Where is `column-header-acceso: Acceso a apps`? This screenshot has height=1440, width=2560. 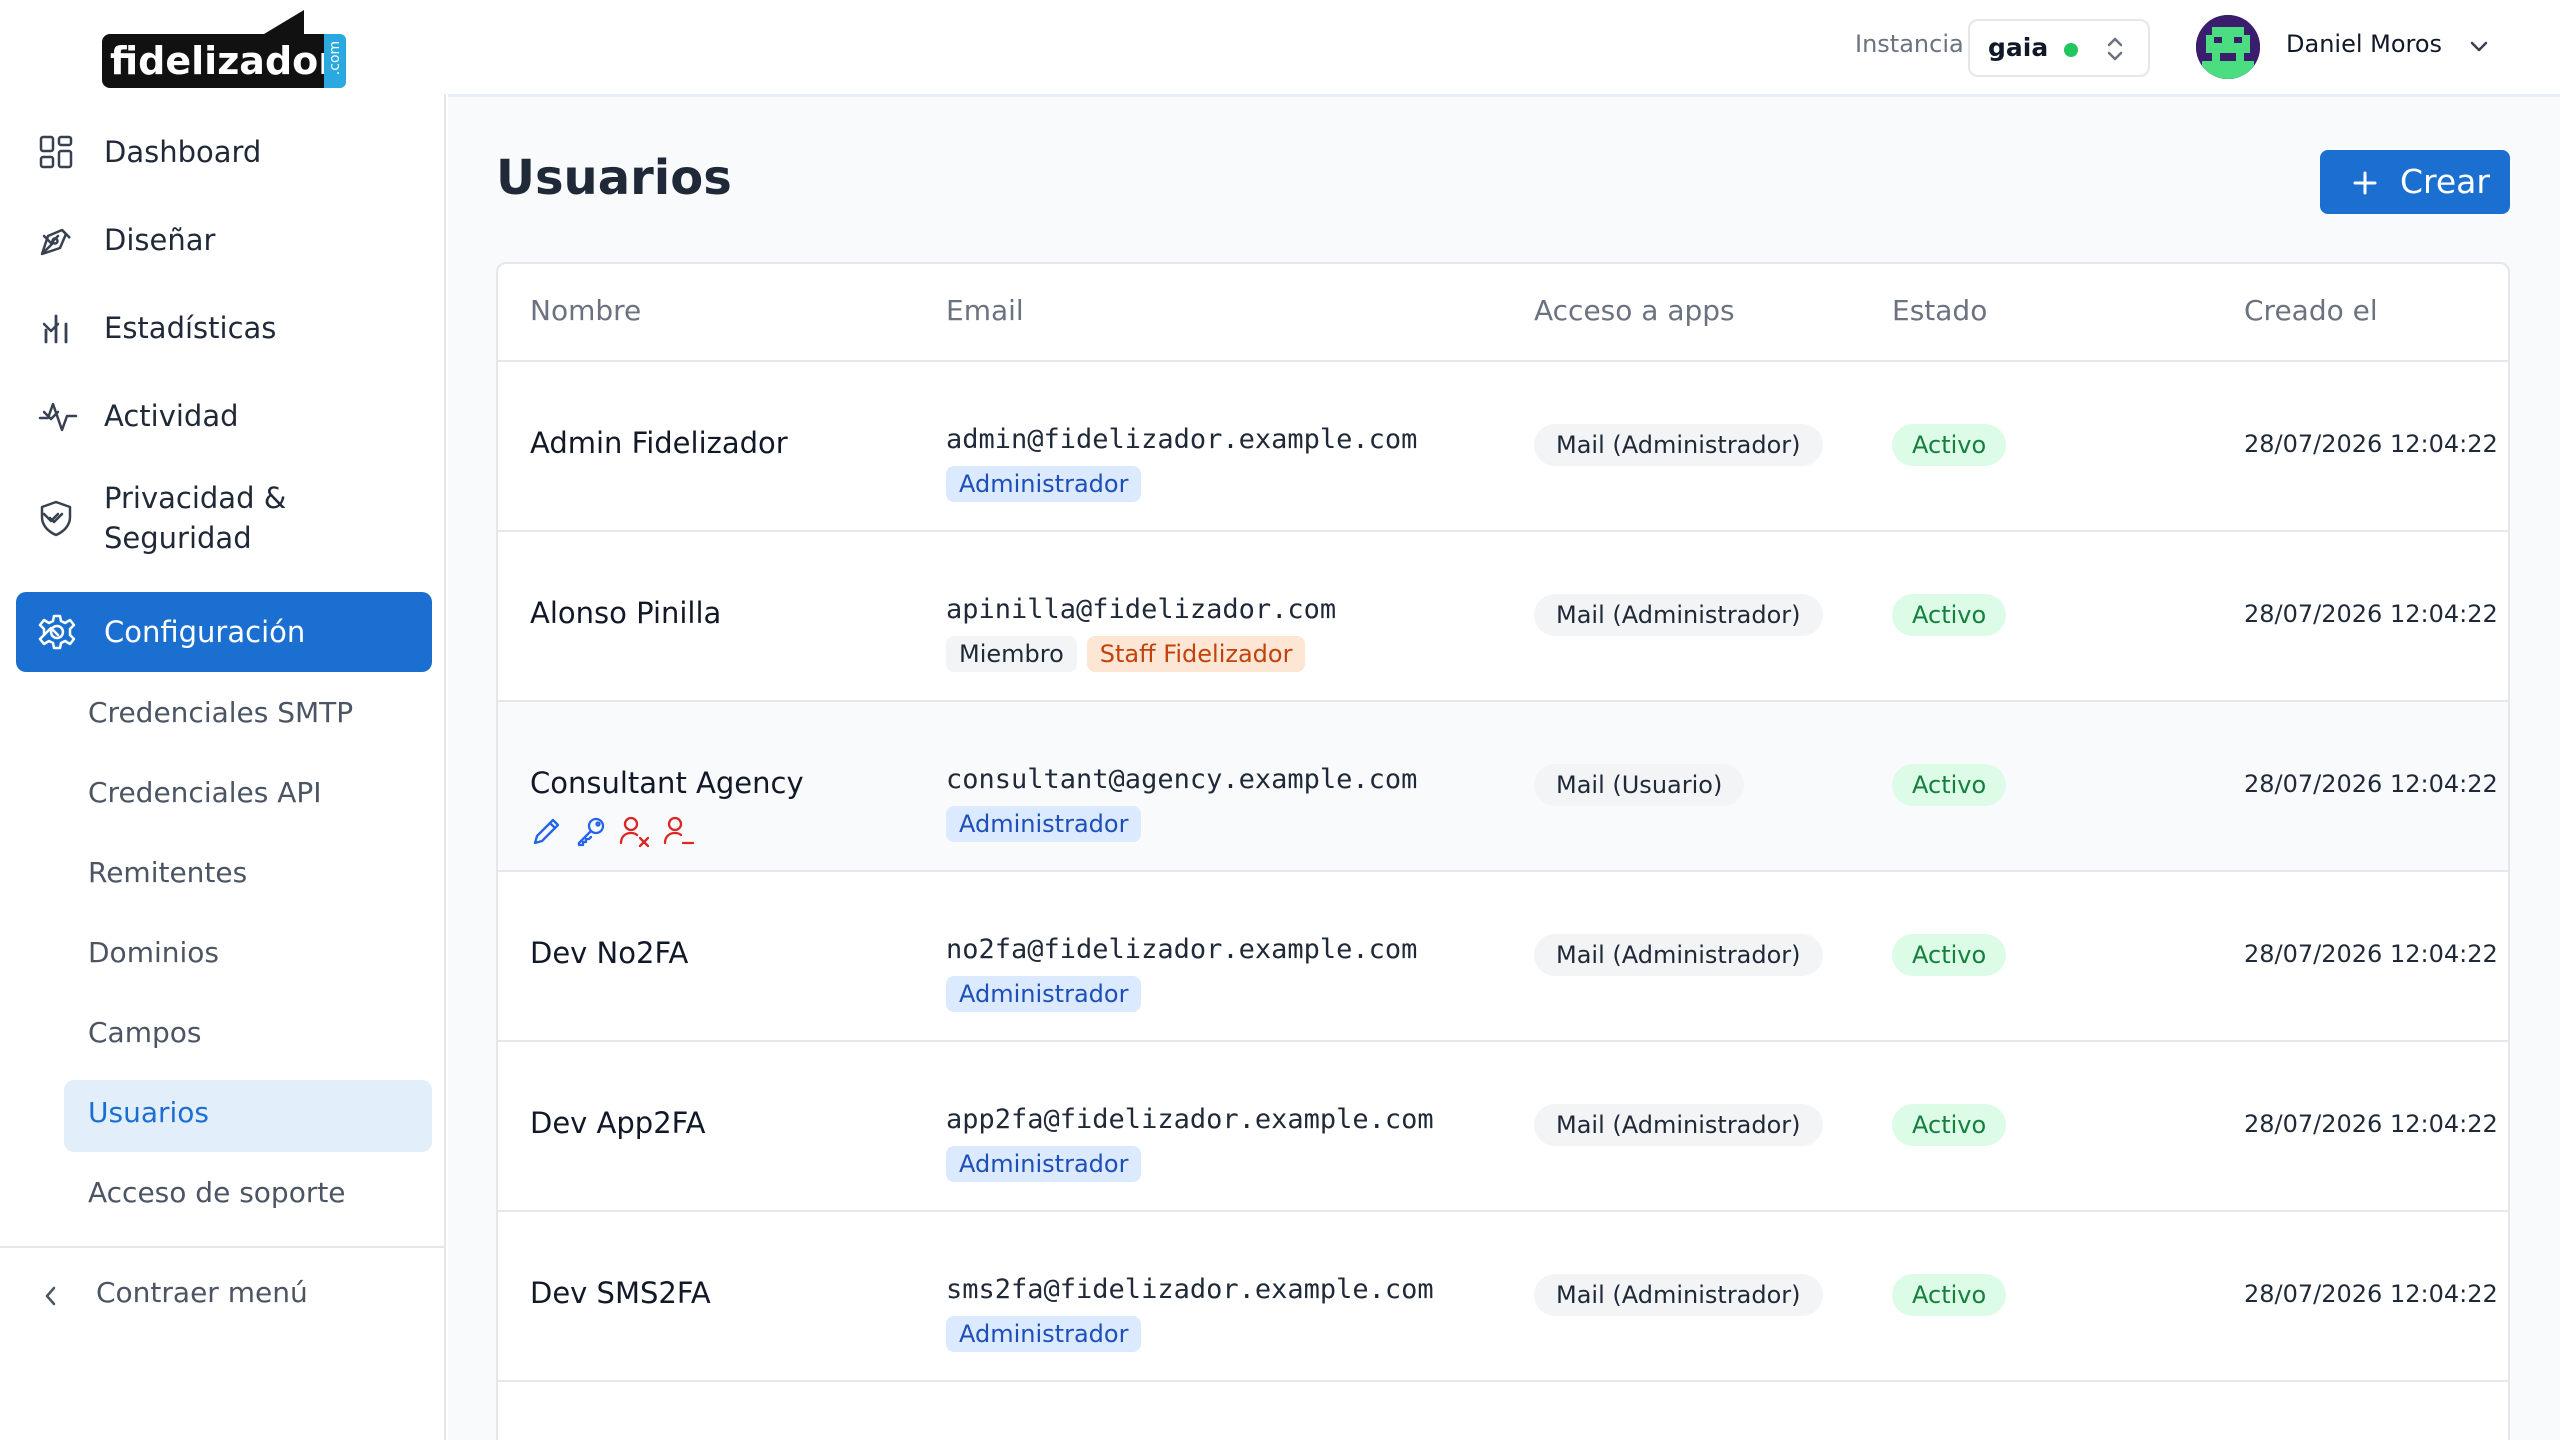 column-header-acceso: Acceso a apps is located at coordinates (1634, 310).